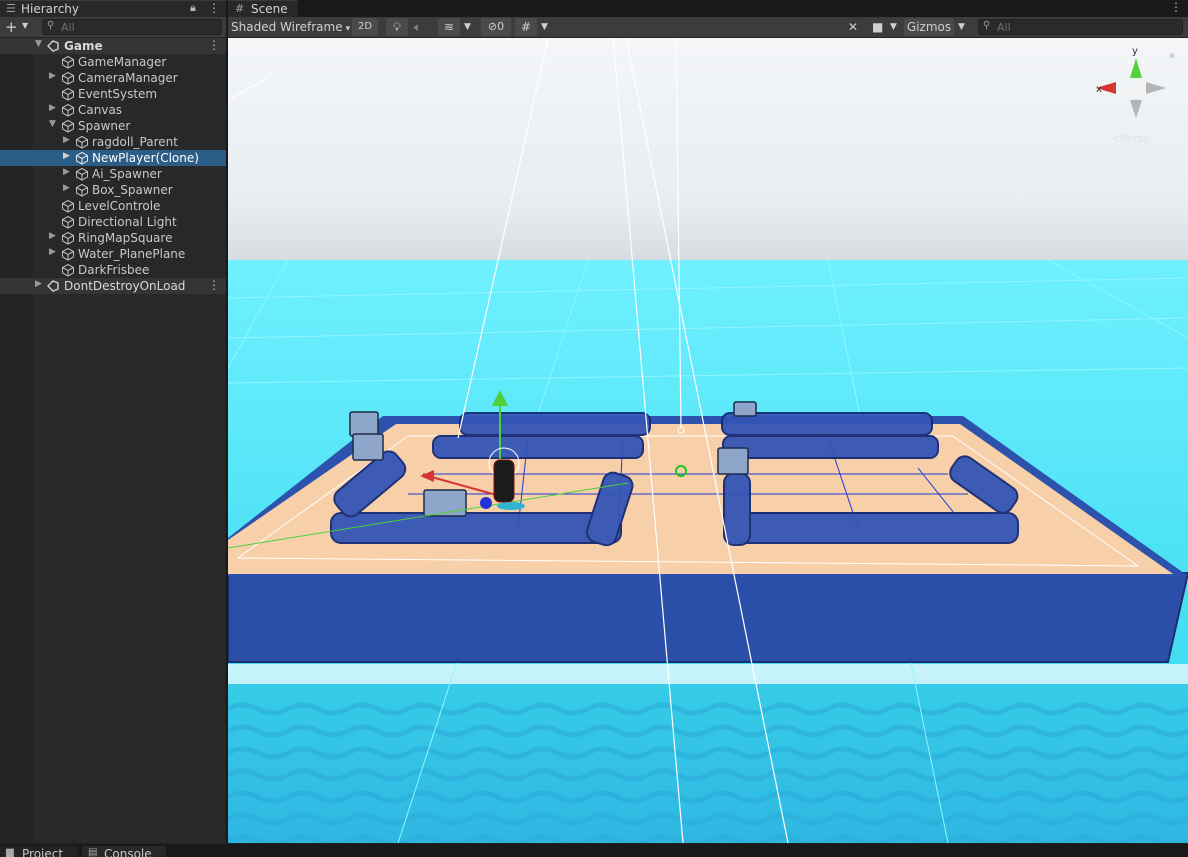  What do you see at coordinates (856, 27) in the screenshot?
I see `tools-icon: ✕` at bounding box center [856, 27].